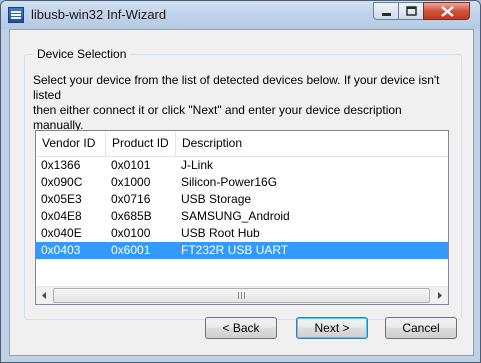 The height and width of the screenshot is (363, 481). I want to click on window-title: libusb-win32 Inf-Wizard, so click(99, 14).